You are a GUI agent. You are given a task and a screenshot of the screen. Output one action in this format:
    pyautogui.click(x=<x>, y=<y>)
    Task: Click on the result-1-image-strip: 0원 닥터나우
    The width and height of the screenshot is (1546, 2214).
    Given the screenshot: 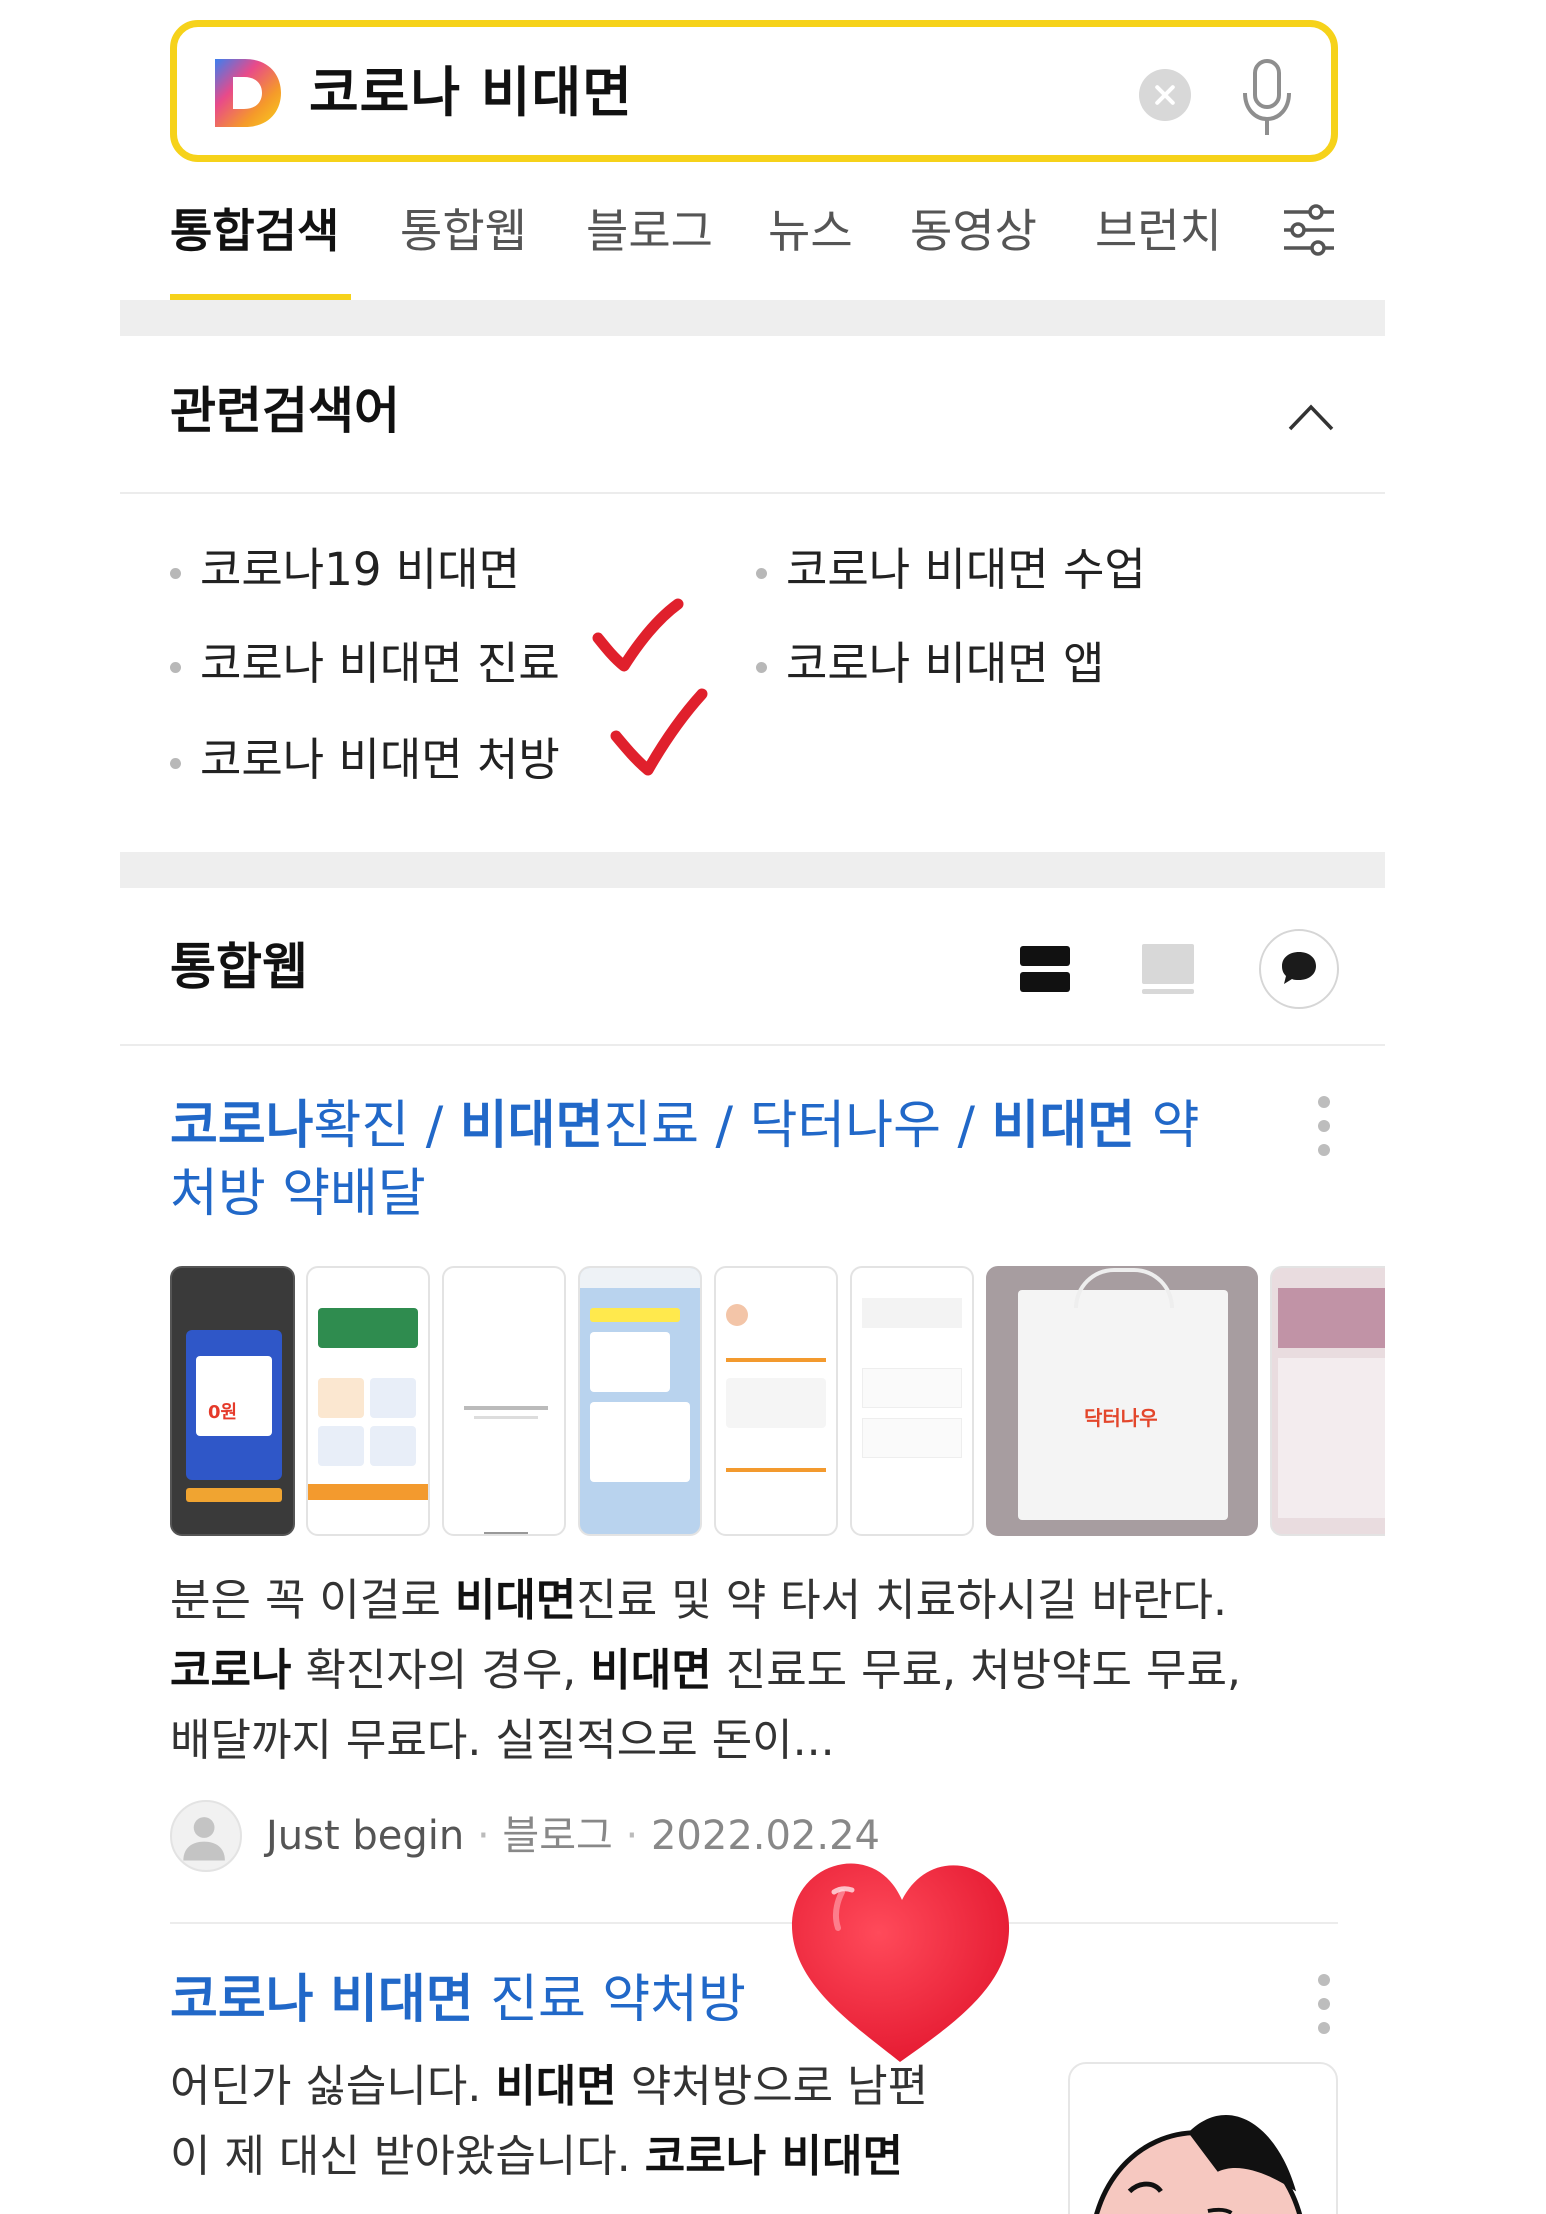 What is the action you would take?
    pyautogui.click(x=777, y=1402)
    